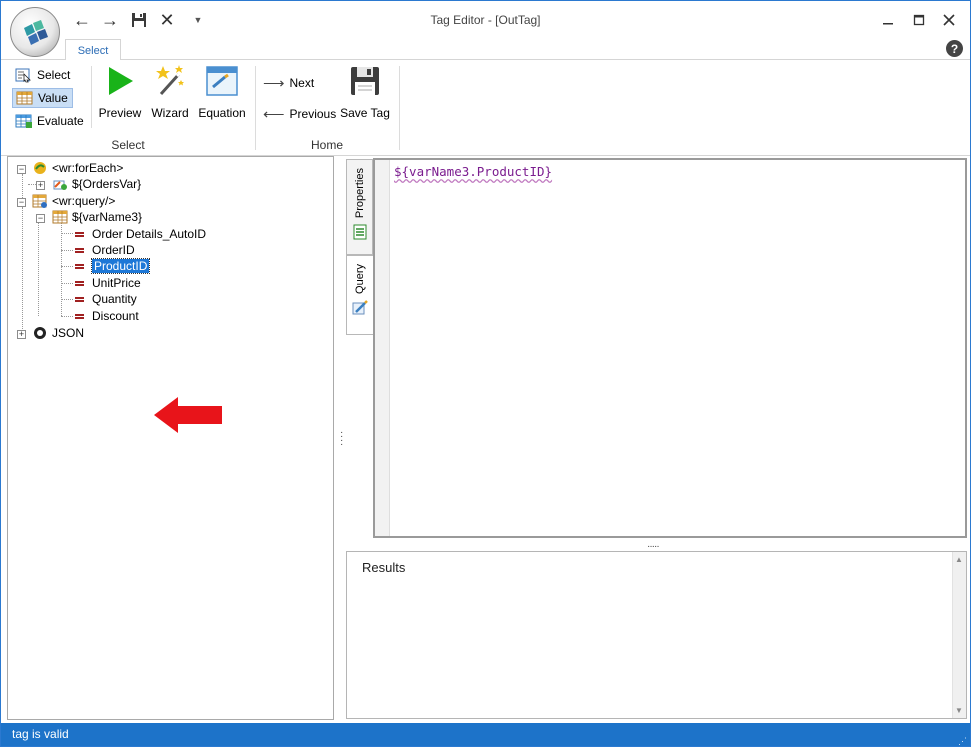  What do you see at coordinates (888, 24) in the screenshot?
I see `minimize-icon` at bounding box center [888, 24].